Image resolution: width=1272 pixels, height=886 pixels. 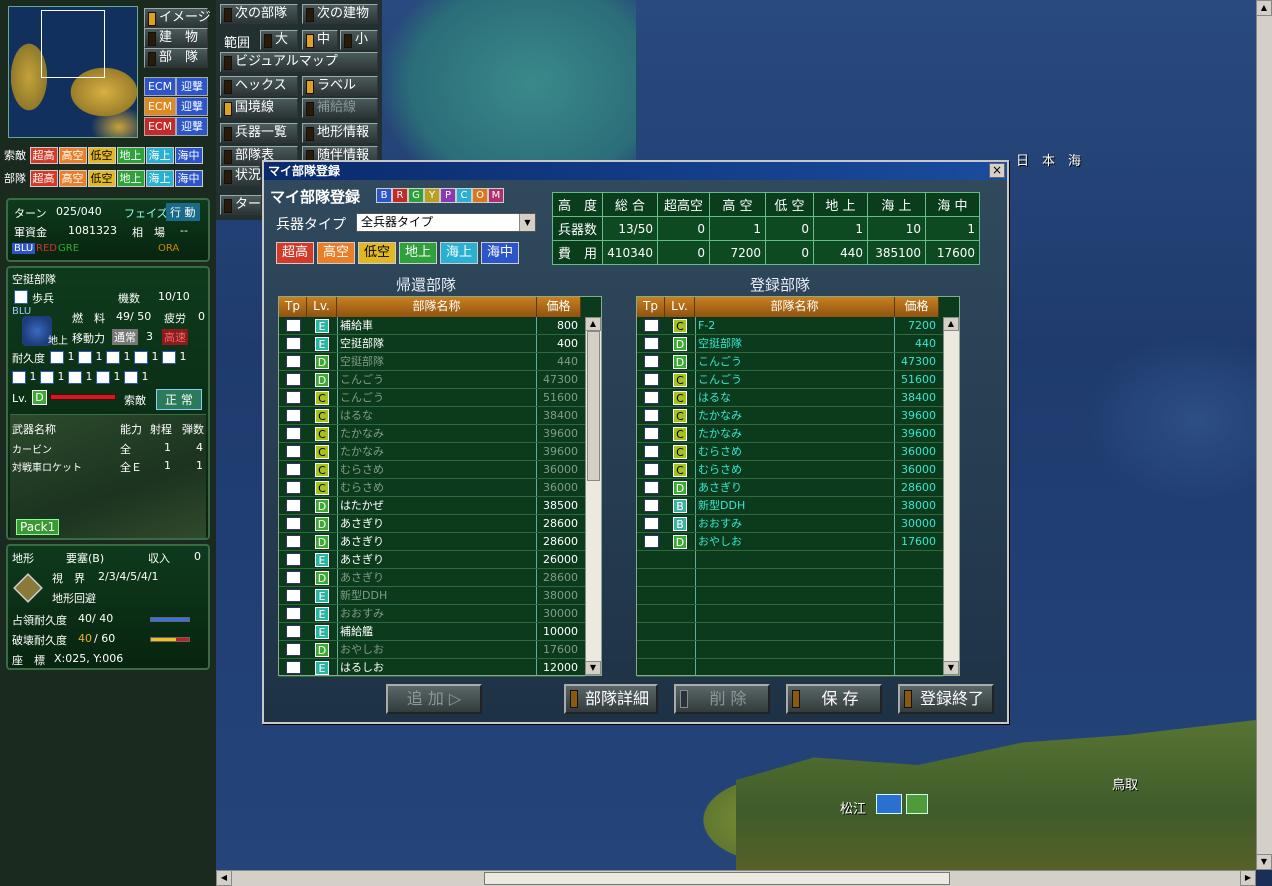 What do you see at coordinates (418, 253) in the screenshot?
I see `filter-ground: 地上` at bounding box center [418, 253].